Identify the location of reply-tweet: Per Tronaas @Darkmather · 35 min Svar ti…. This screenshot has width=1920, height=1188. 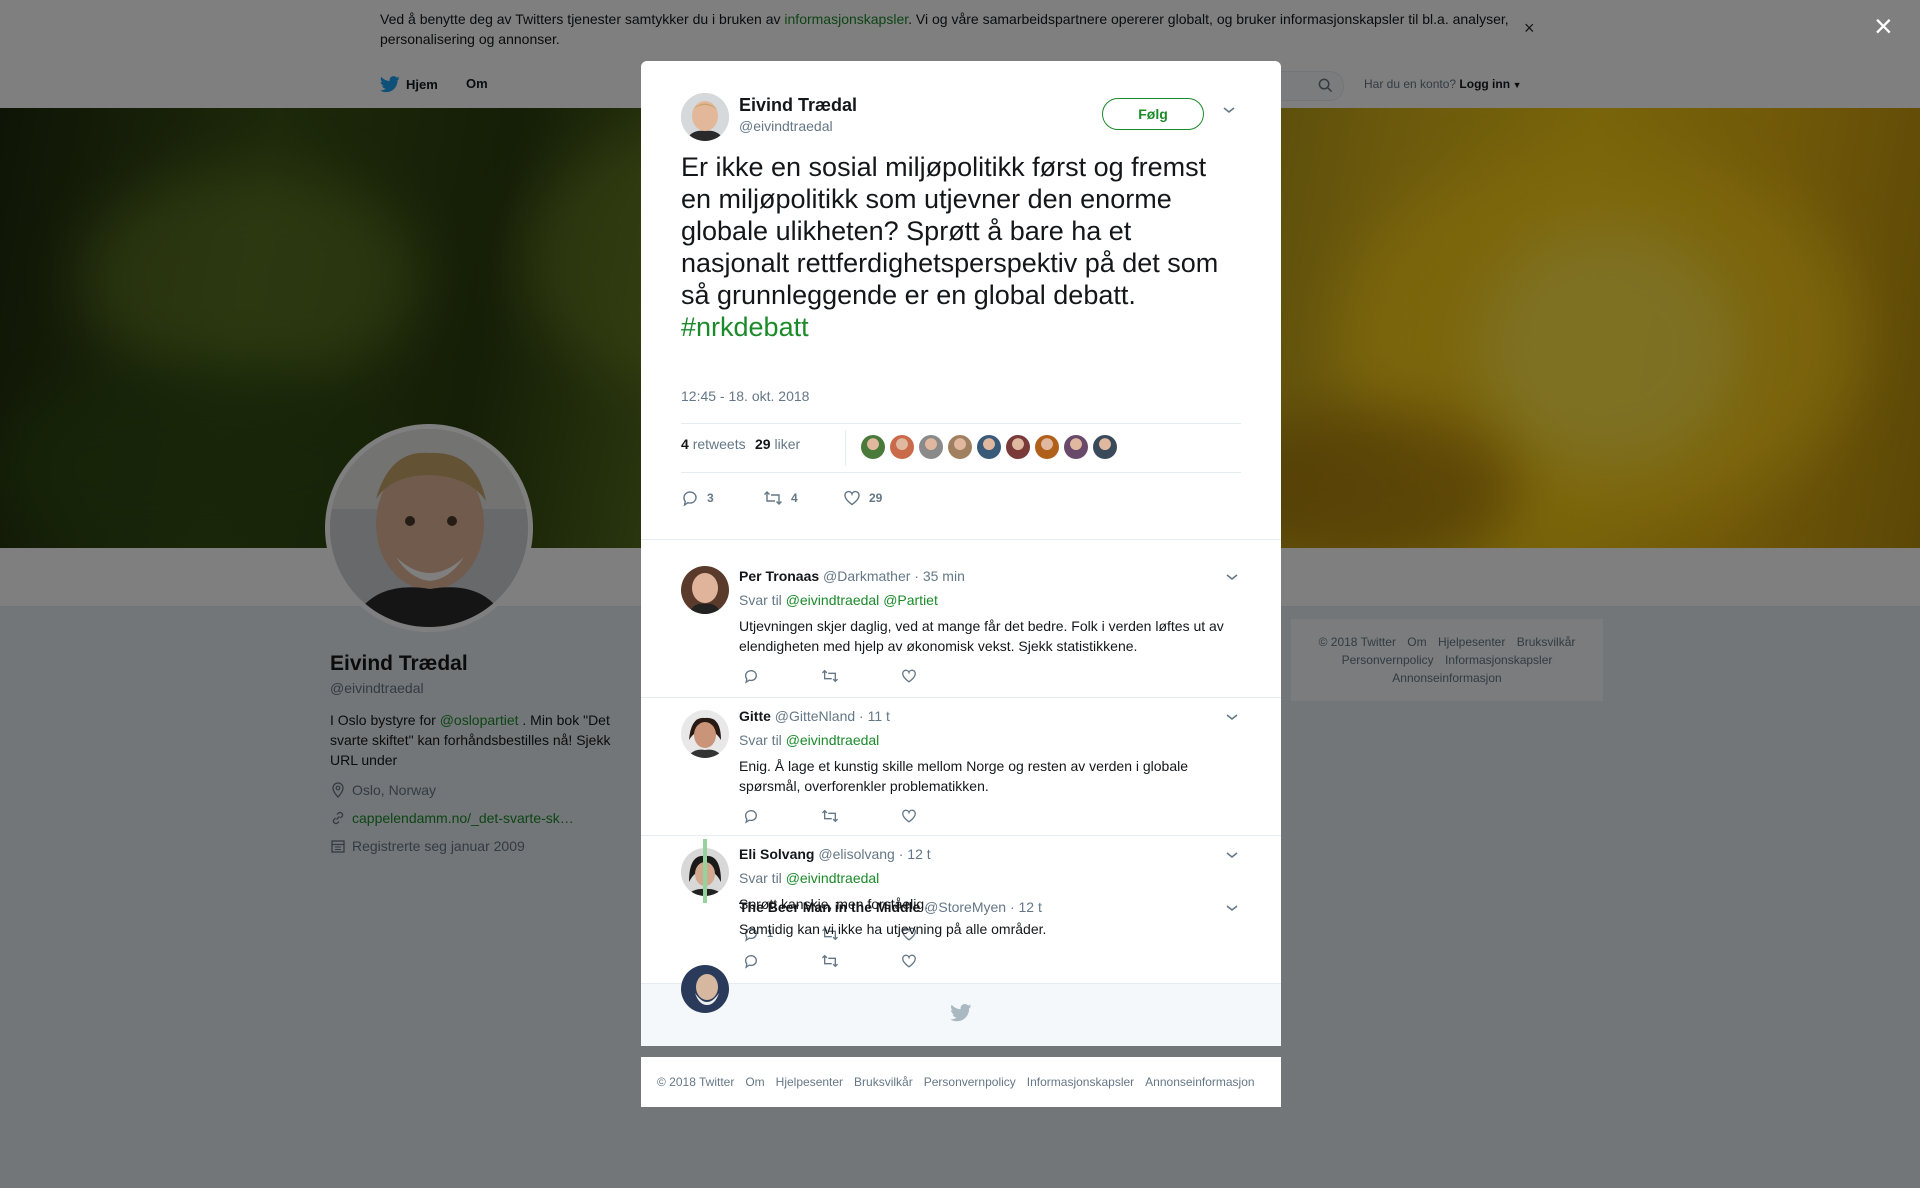
(961, 618).